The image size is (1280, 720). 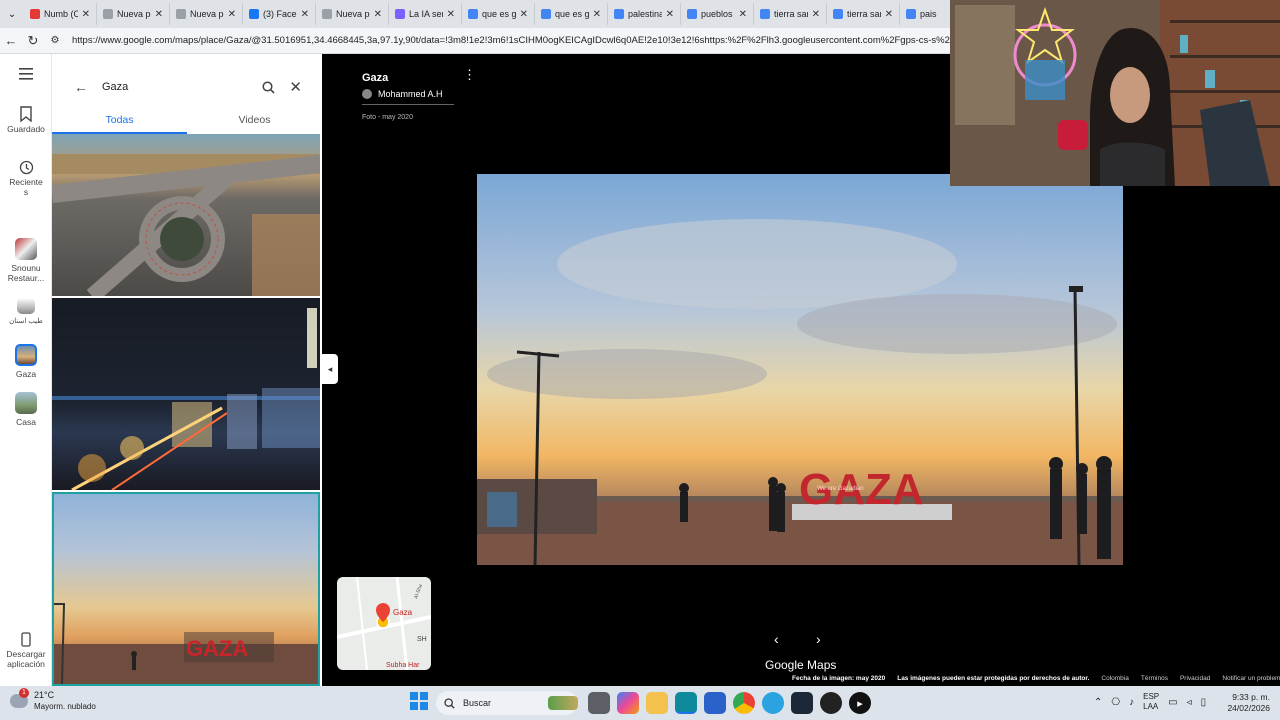 I want to click on download-app-button: Descargar aplicación, so click(x=26, y=650).